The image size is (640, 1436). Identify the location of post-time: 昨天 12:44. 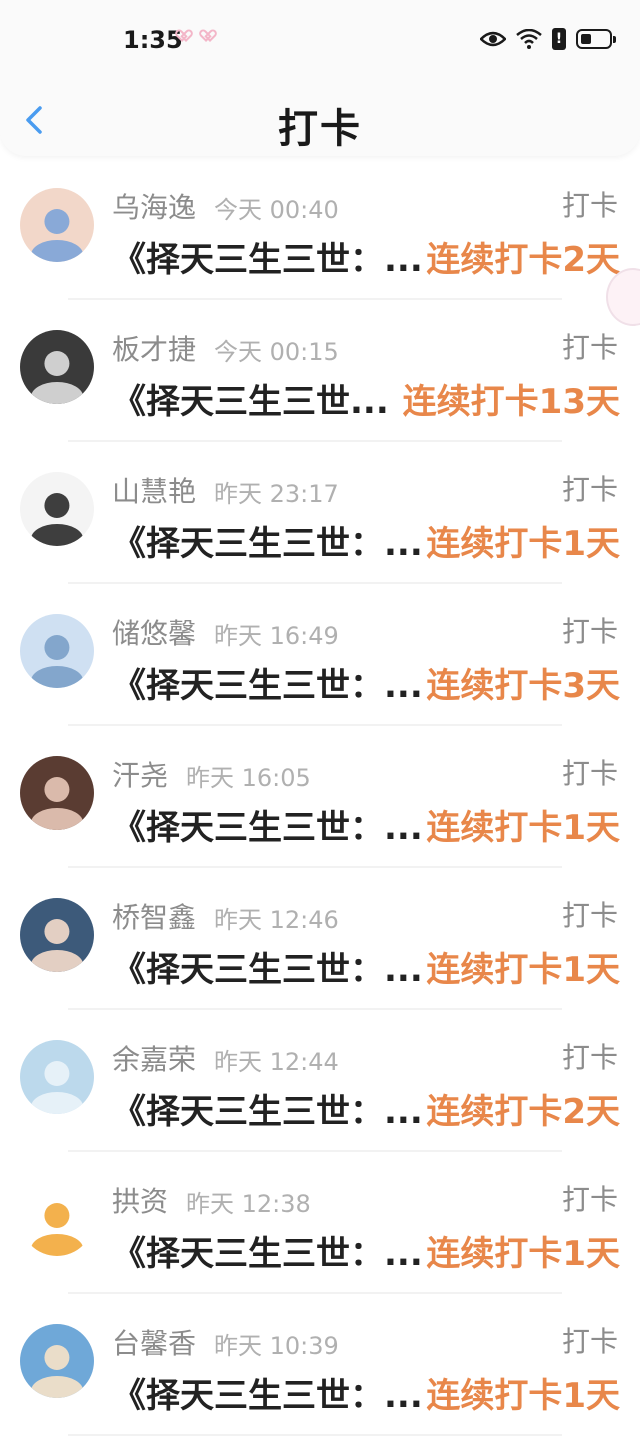
(276, 1062).